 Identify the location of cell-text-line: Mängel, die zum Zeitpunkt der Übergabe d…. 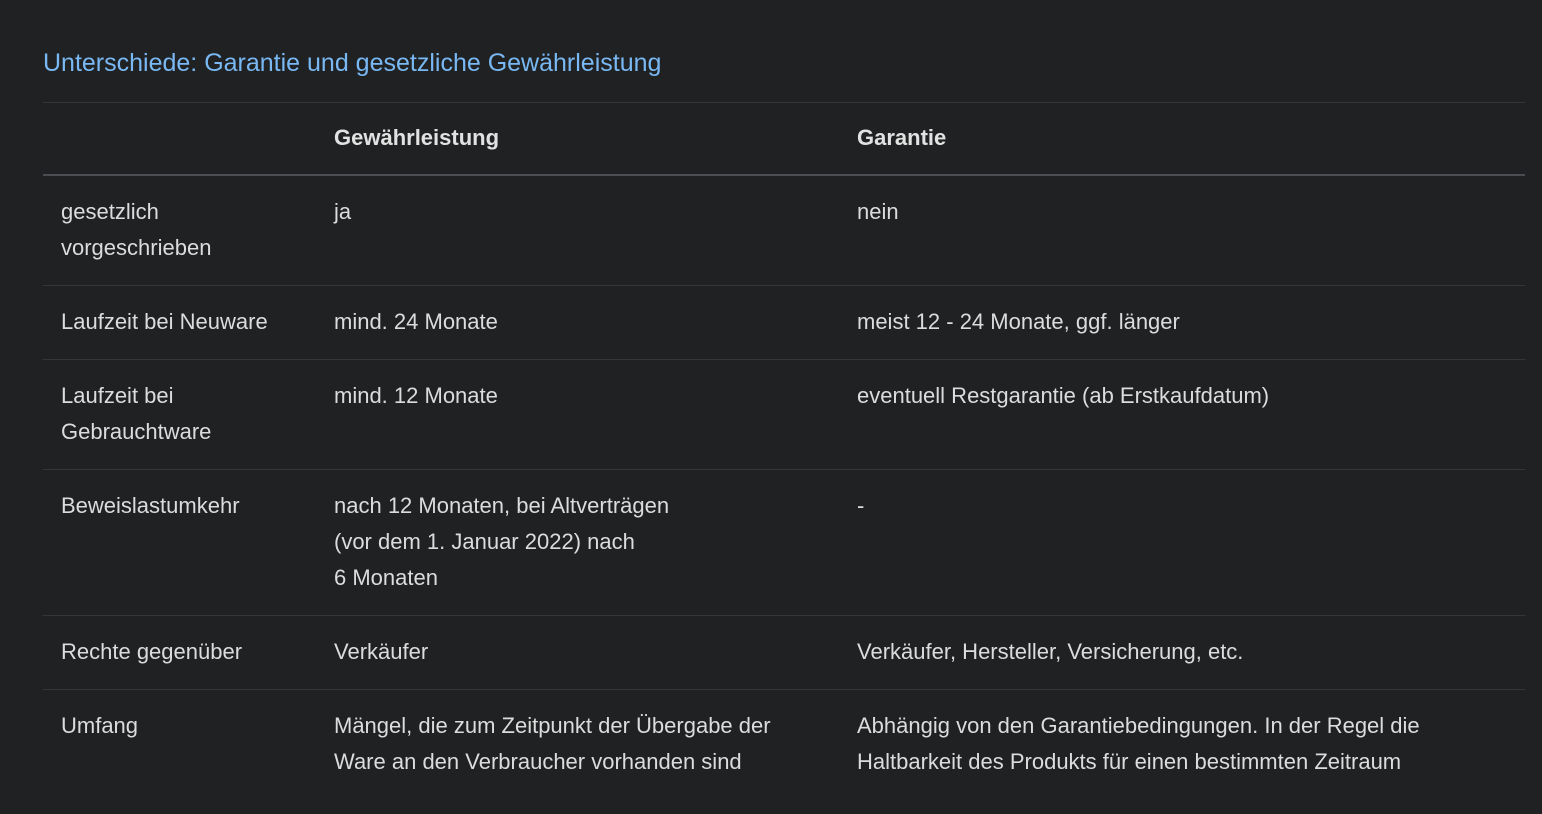
(552, 725).